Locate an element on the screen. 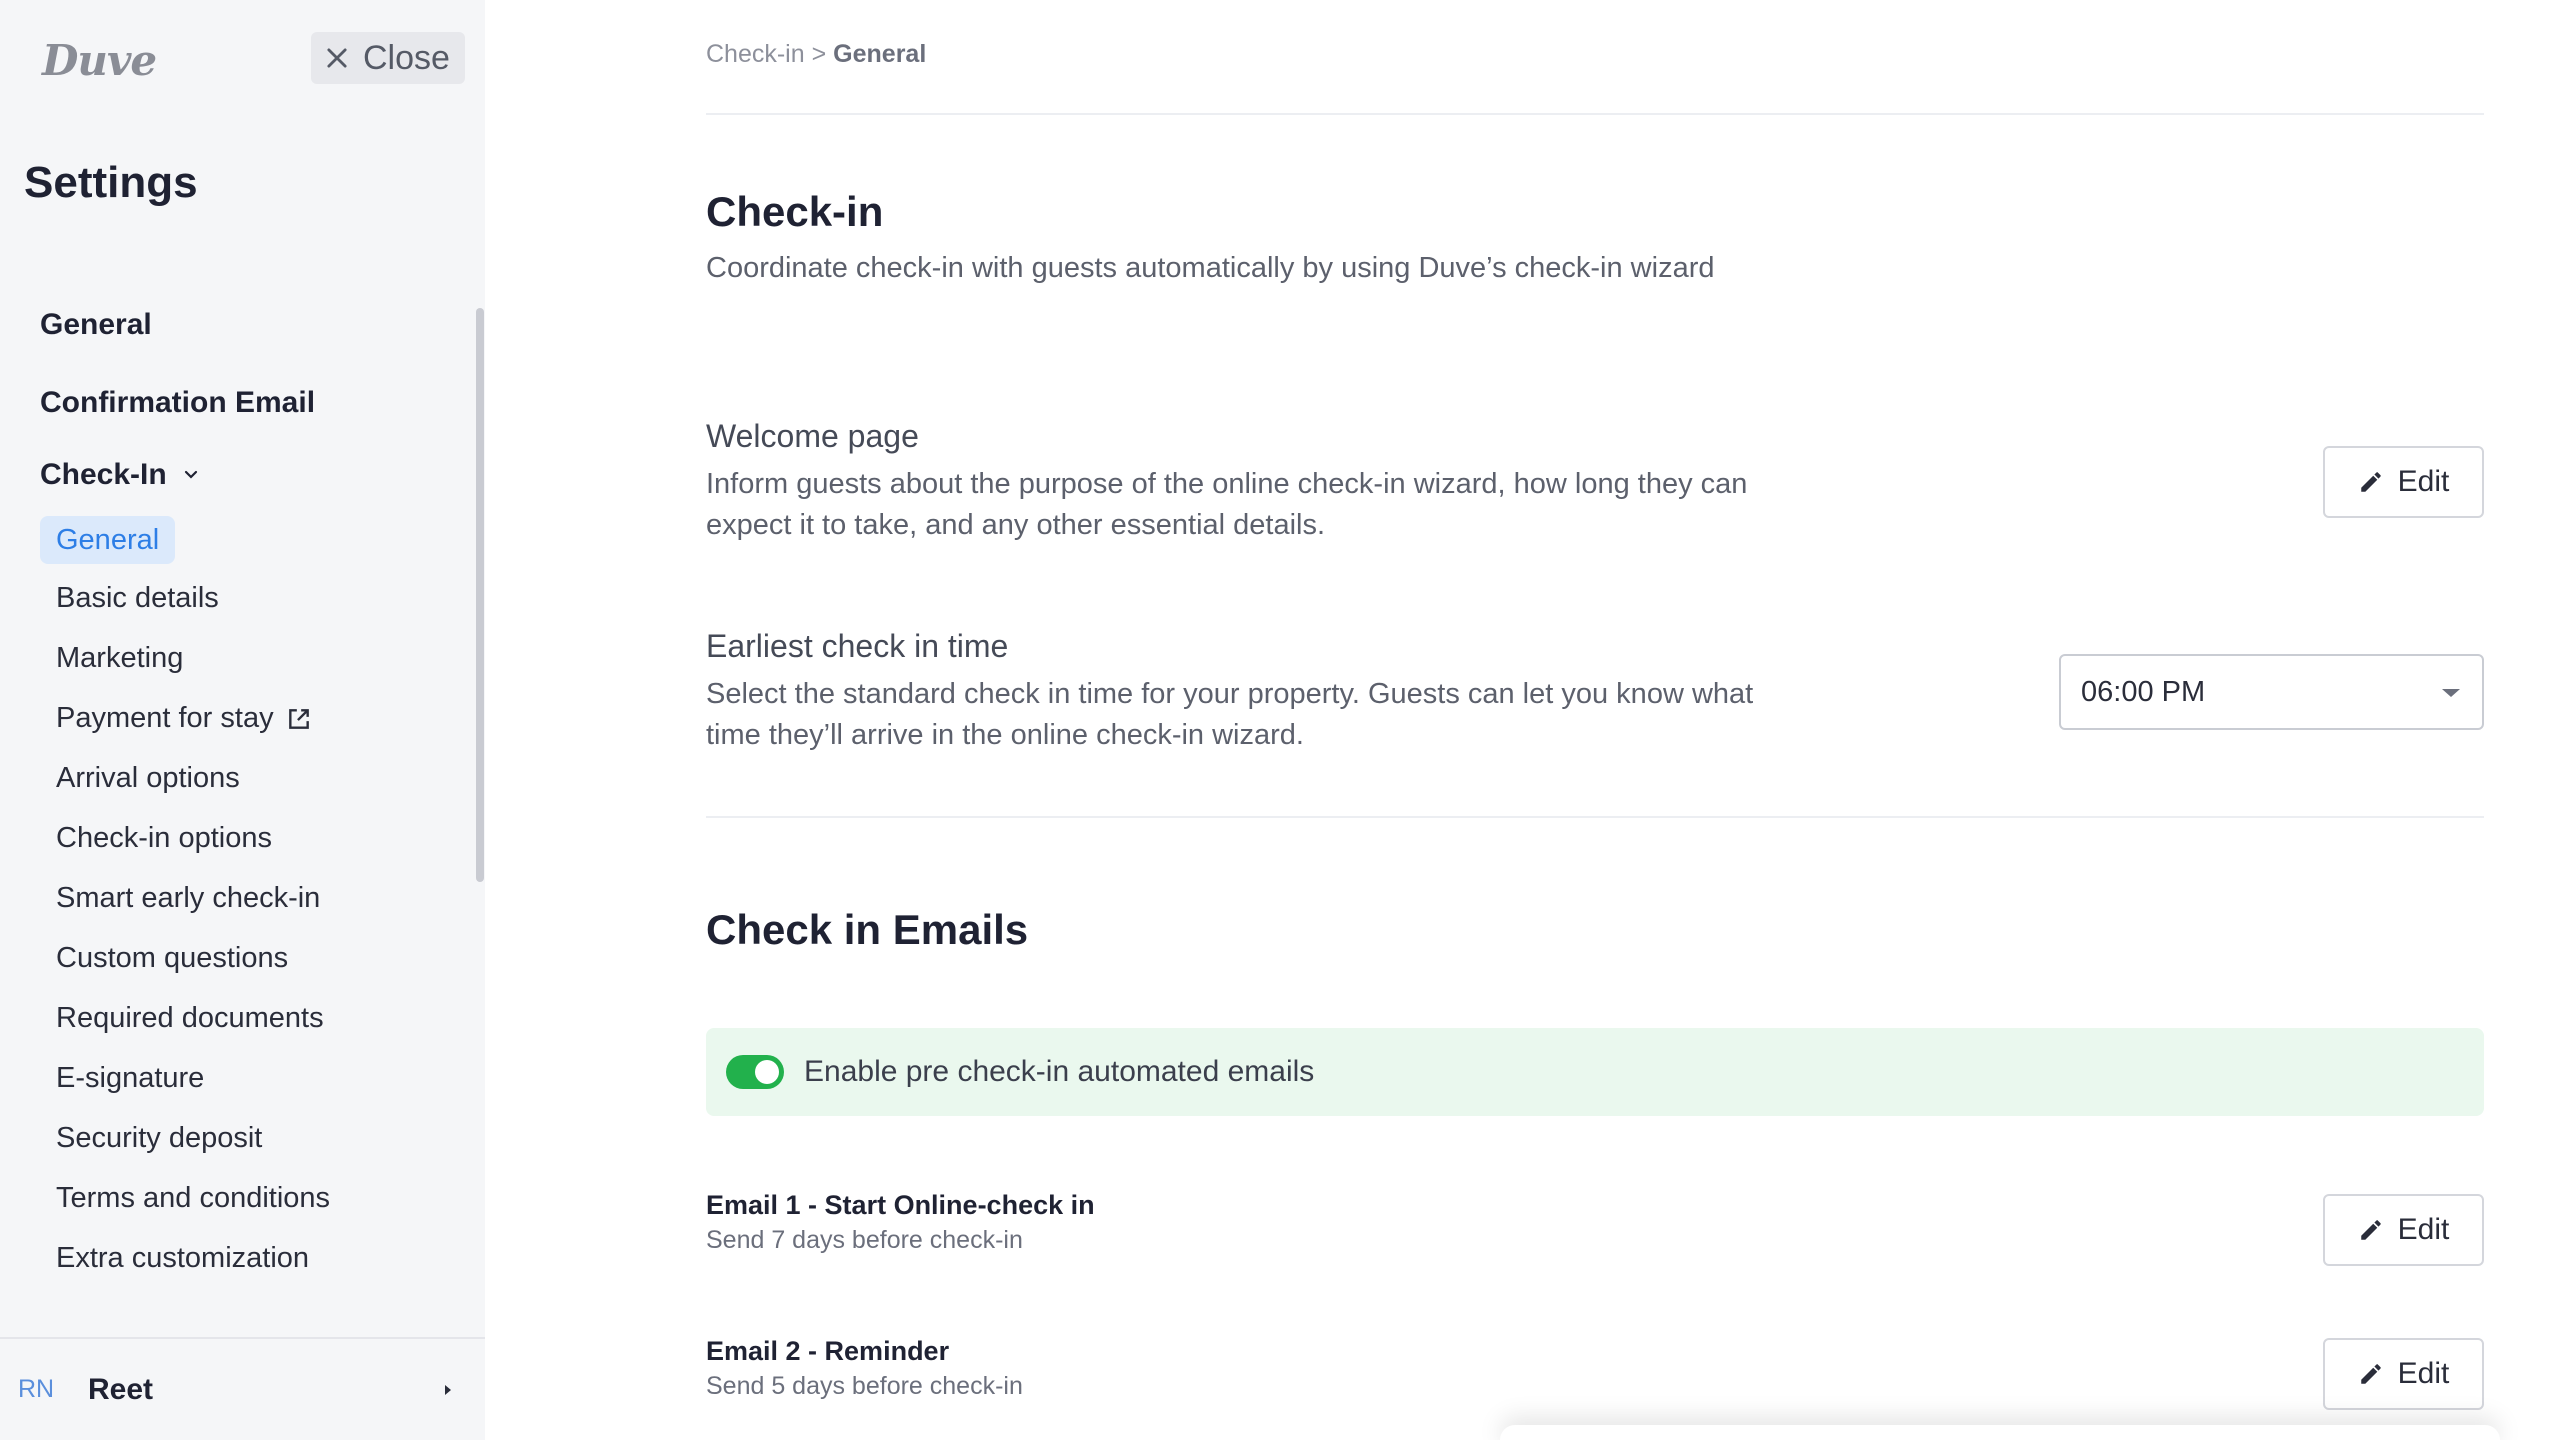 Image resolution: width=2560 pixels, height=1440 pixels. sidebar-subitem-label: Basic details is located at coordinates (137, 598).